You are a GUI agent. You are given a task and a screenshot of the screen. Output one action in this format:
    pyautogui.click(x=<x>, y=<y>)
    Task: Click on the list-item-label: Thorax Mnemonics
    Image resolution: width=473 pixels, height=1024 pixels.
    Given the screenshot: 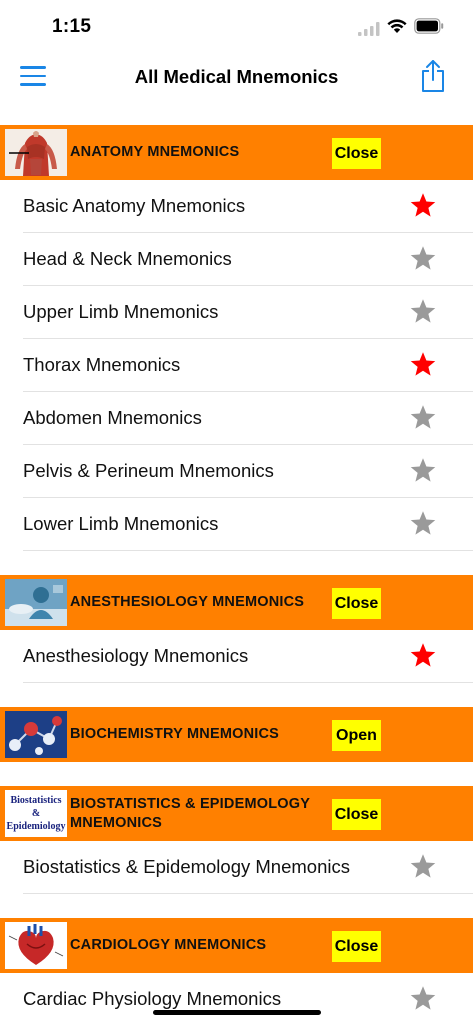 What is the action you would take?
    pyautogui.click(x=102, y=364)
    